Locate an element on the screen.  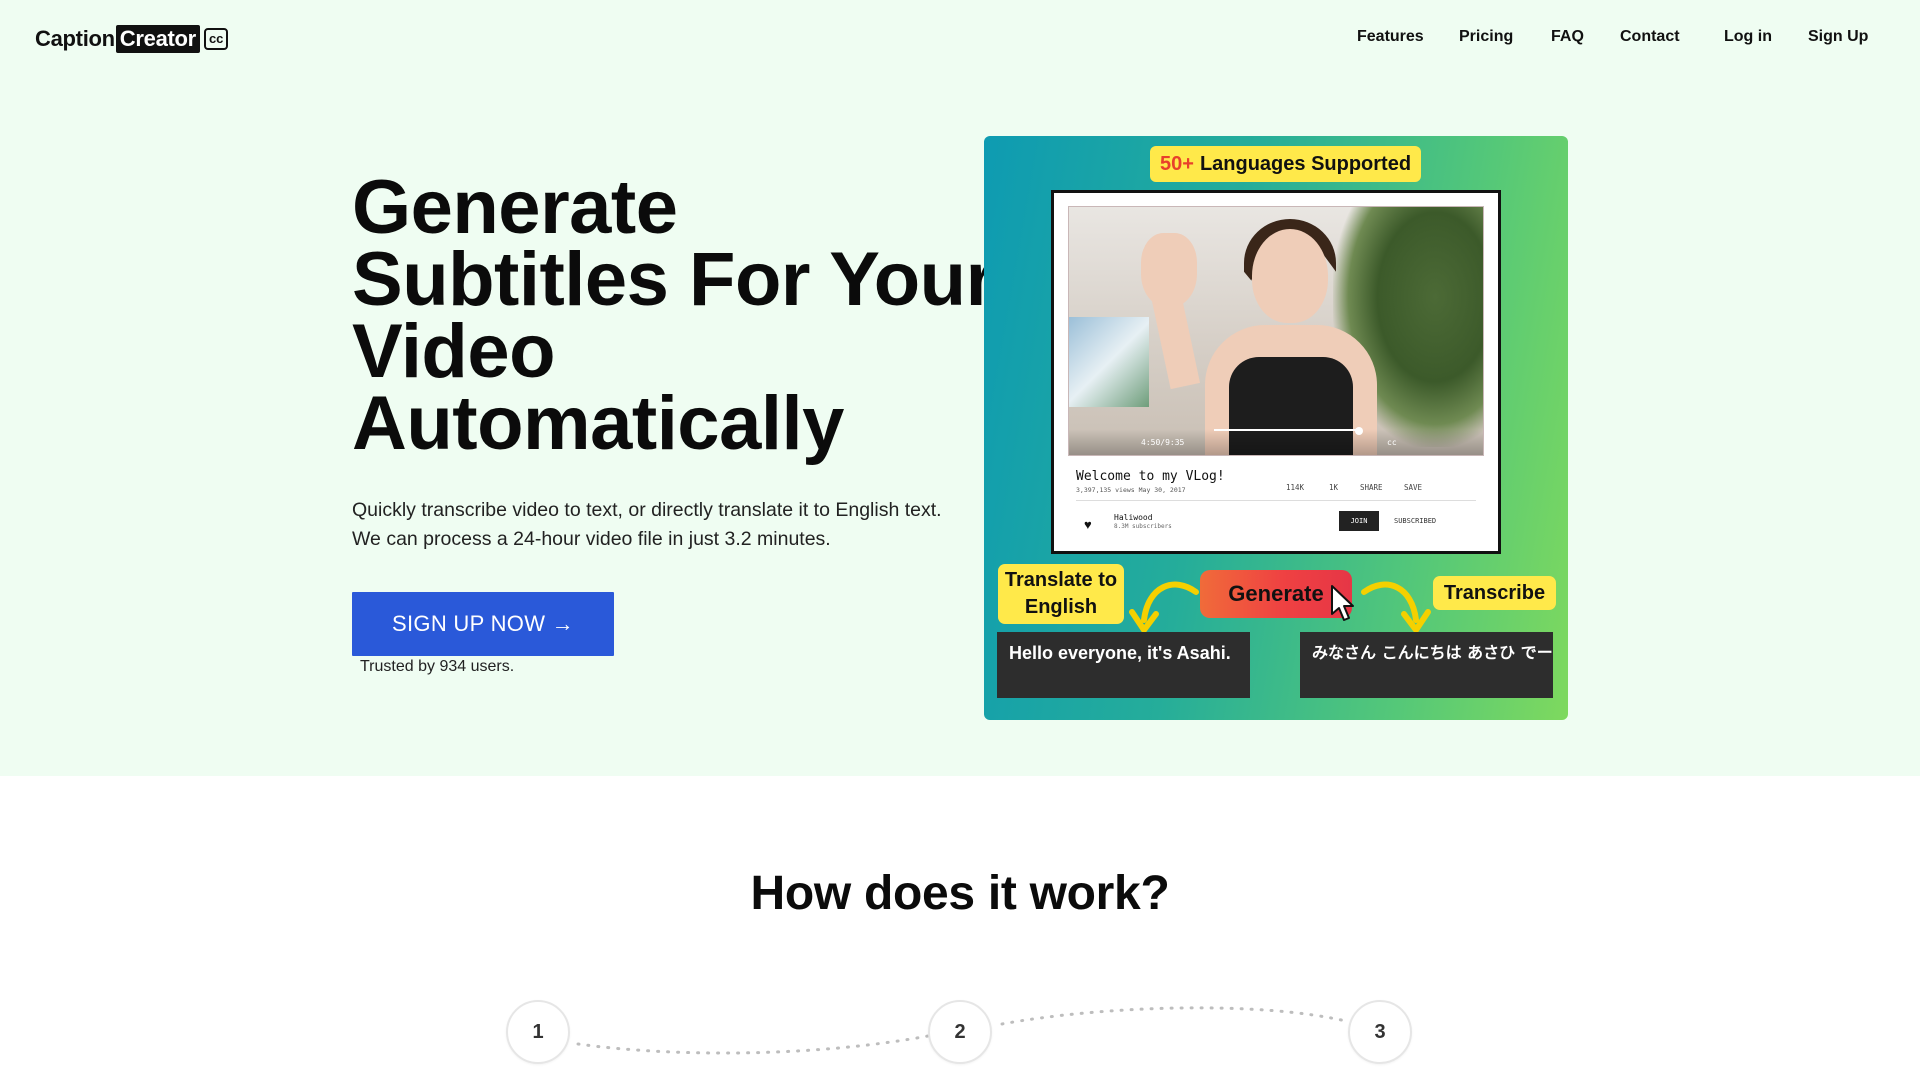
curved-arrow-right-icon is located at coordinates (1396, 607).